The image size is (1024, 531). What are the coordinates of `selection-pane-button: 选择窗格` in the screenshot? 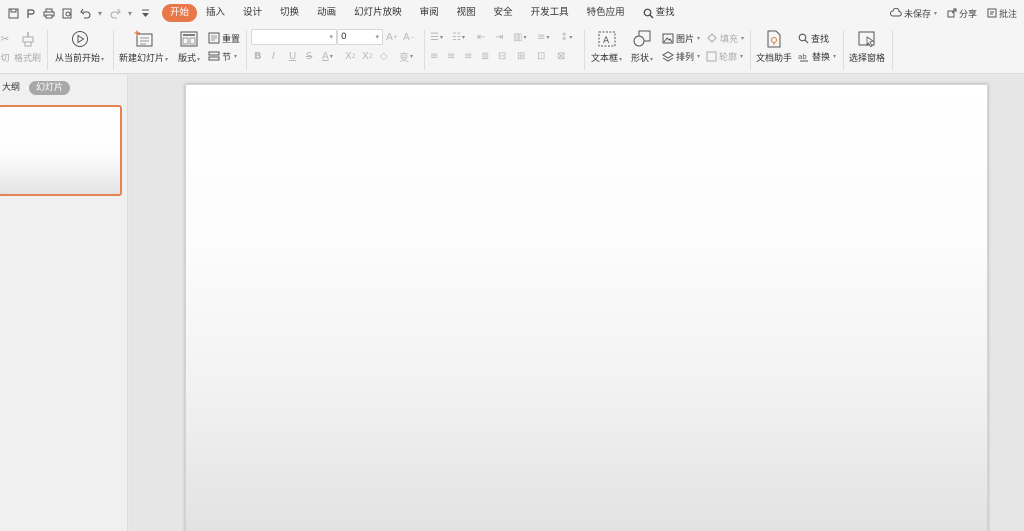 It's located at (867, 45).